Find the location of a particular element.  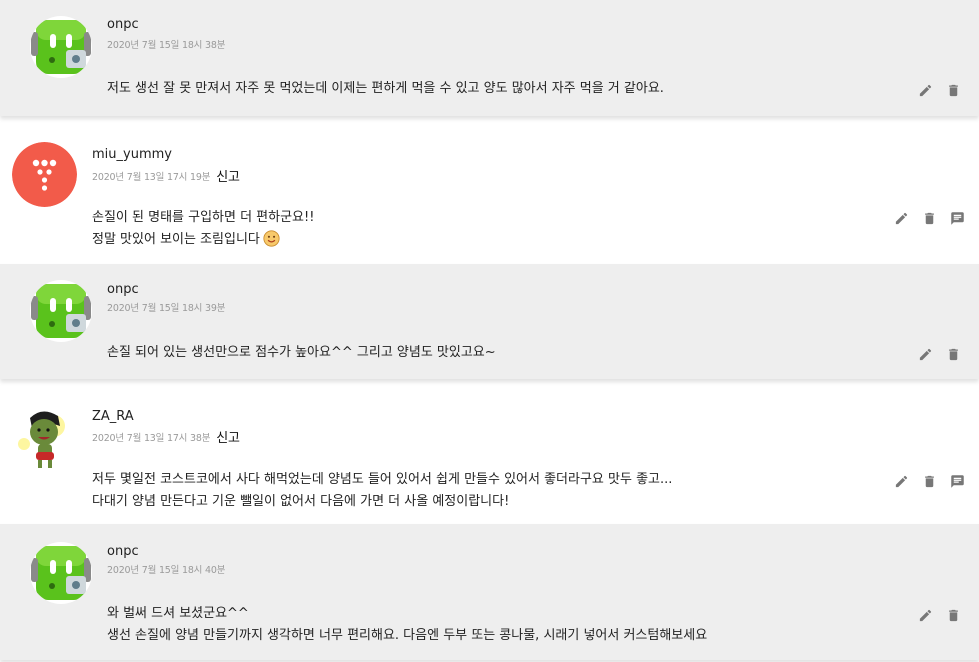

comment-date-row: 2020년 7월 13일 17시 38분 신고 is located at coordinates (166, 436).